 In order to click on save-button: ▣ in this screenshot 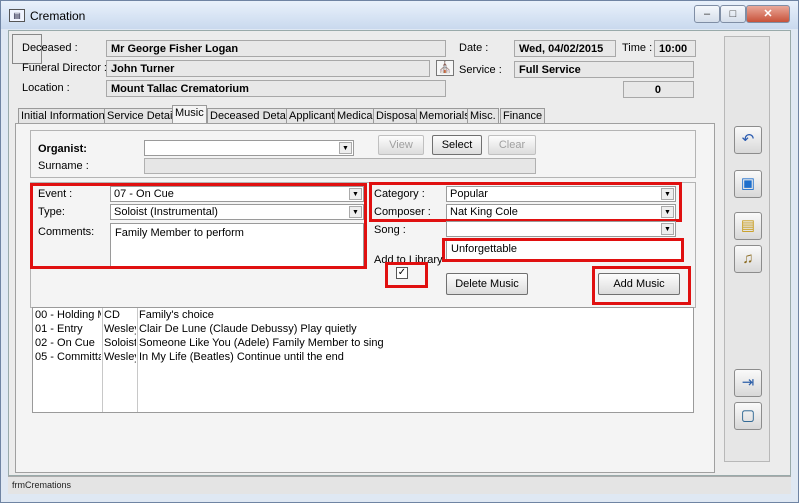, I will do `click(748, 184)`.